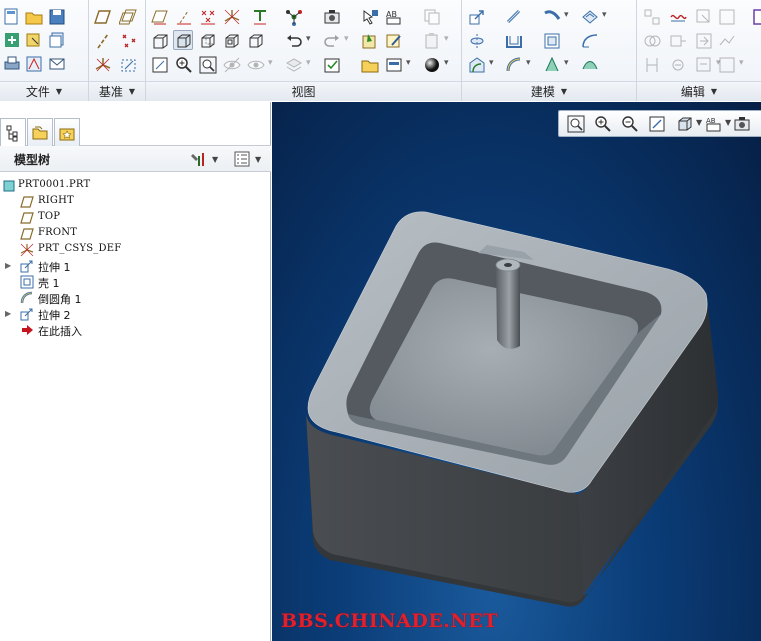  What do you see at coordinates (297, 65) in the screenshot?
I see `layer-icon` at bounding box center [297, 65].